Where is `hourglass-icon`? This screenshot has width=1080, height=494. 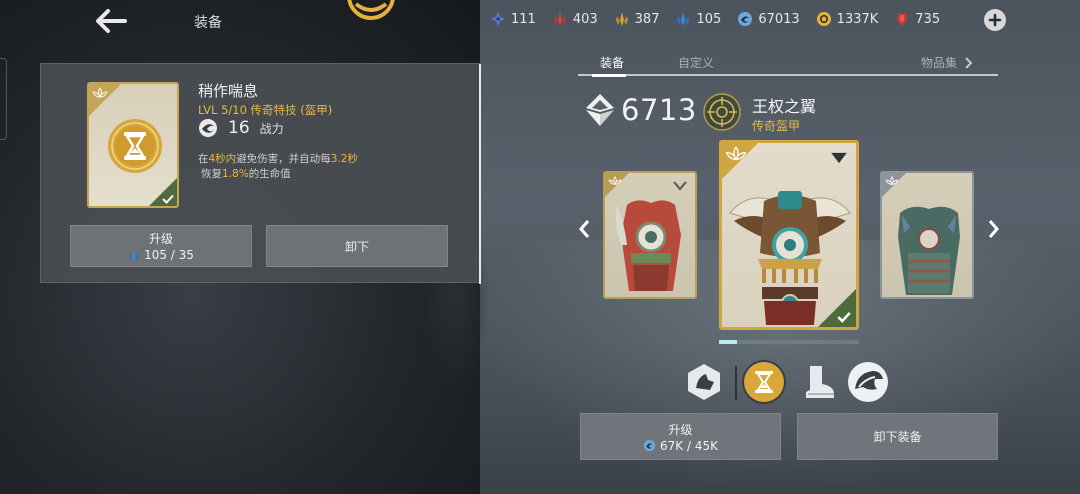 hourglass-icon is located at coordinates (764, 382).